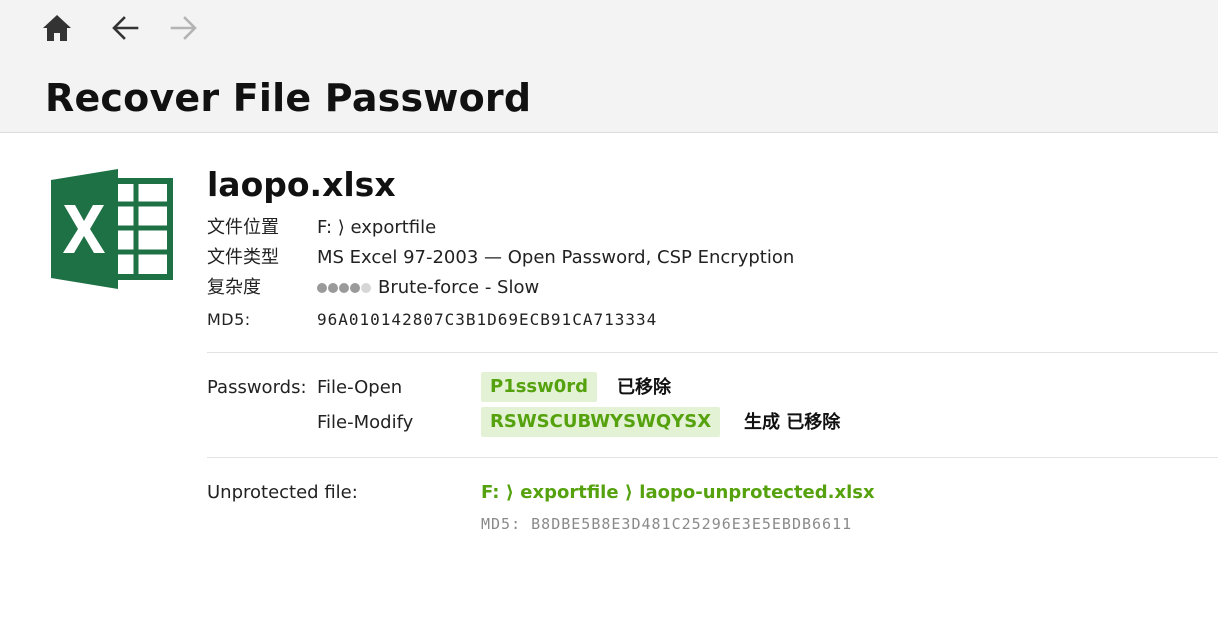 The height and width of the screenshot is (631, 1218). I want to click on unprotected-file-link: F: ⟩ exportfile ⟩ laopo-unprotected.xlsx, so click(678, 493).